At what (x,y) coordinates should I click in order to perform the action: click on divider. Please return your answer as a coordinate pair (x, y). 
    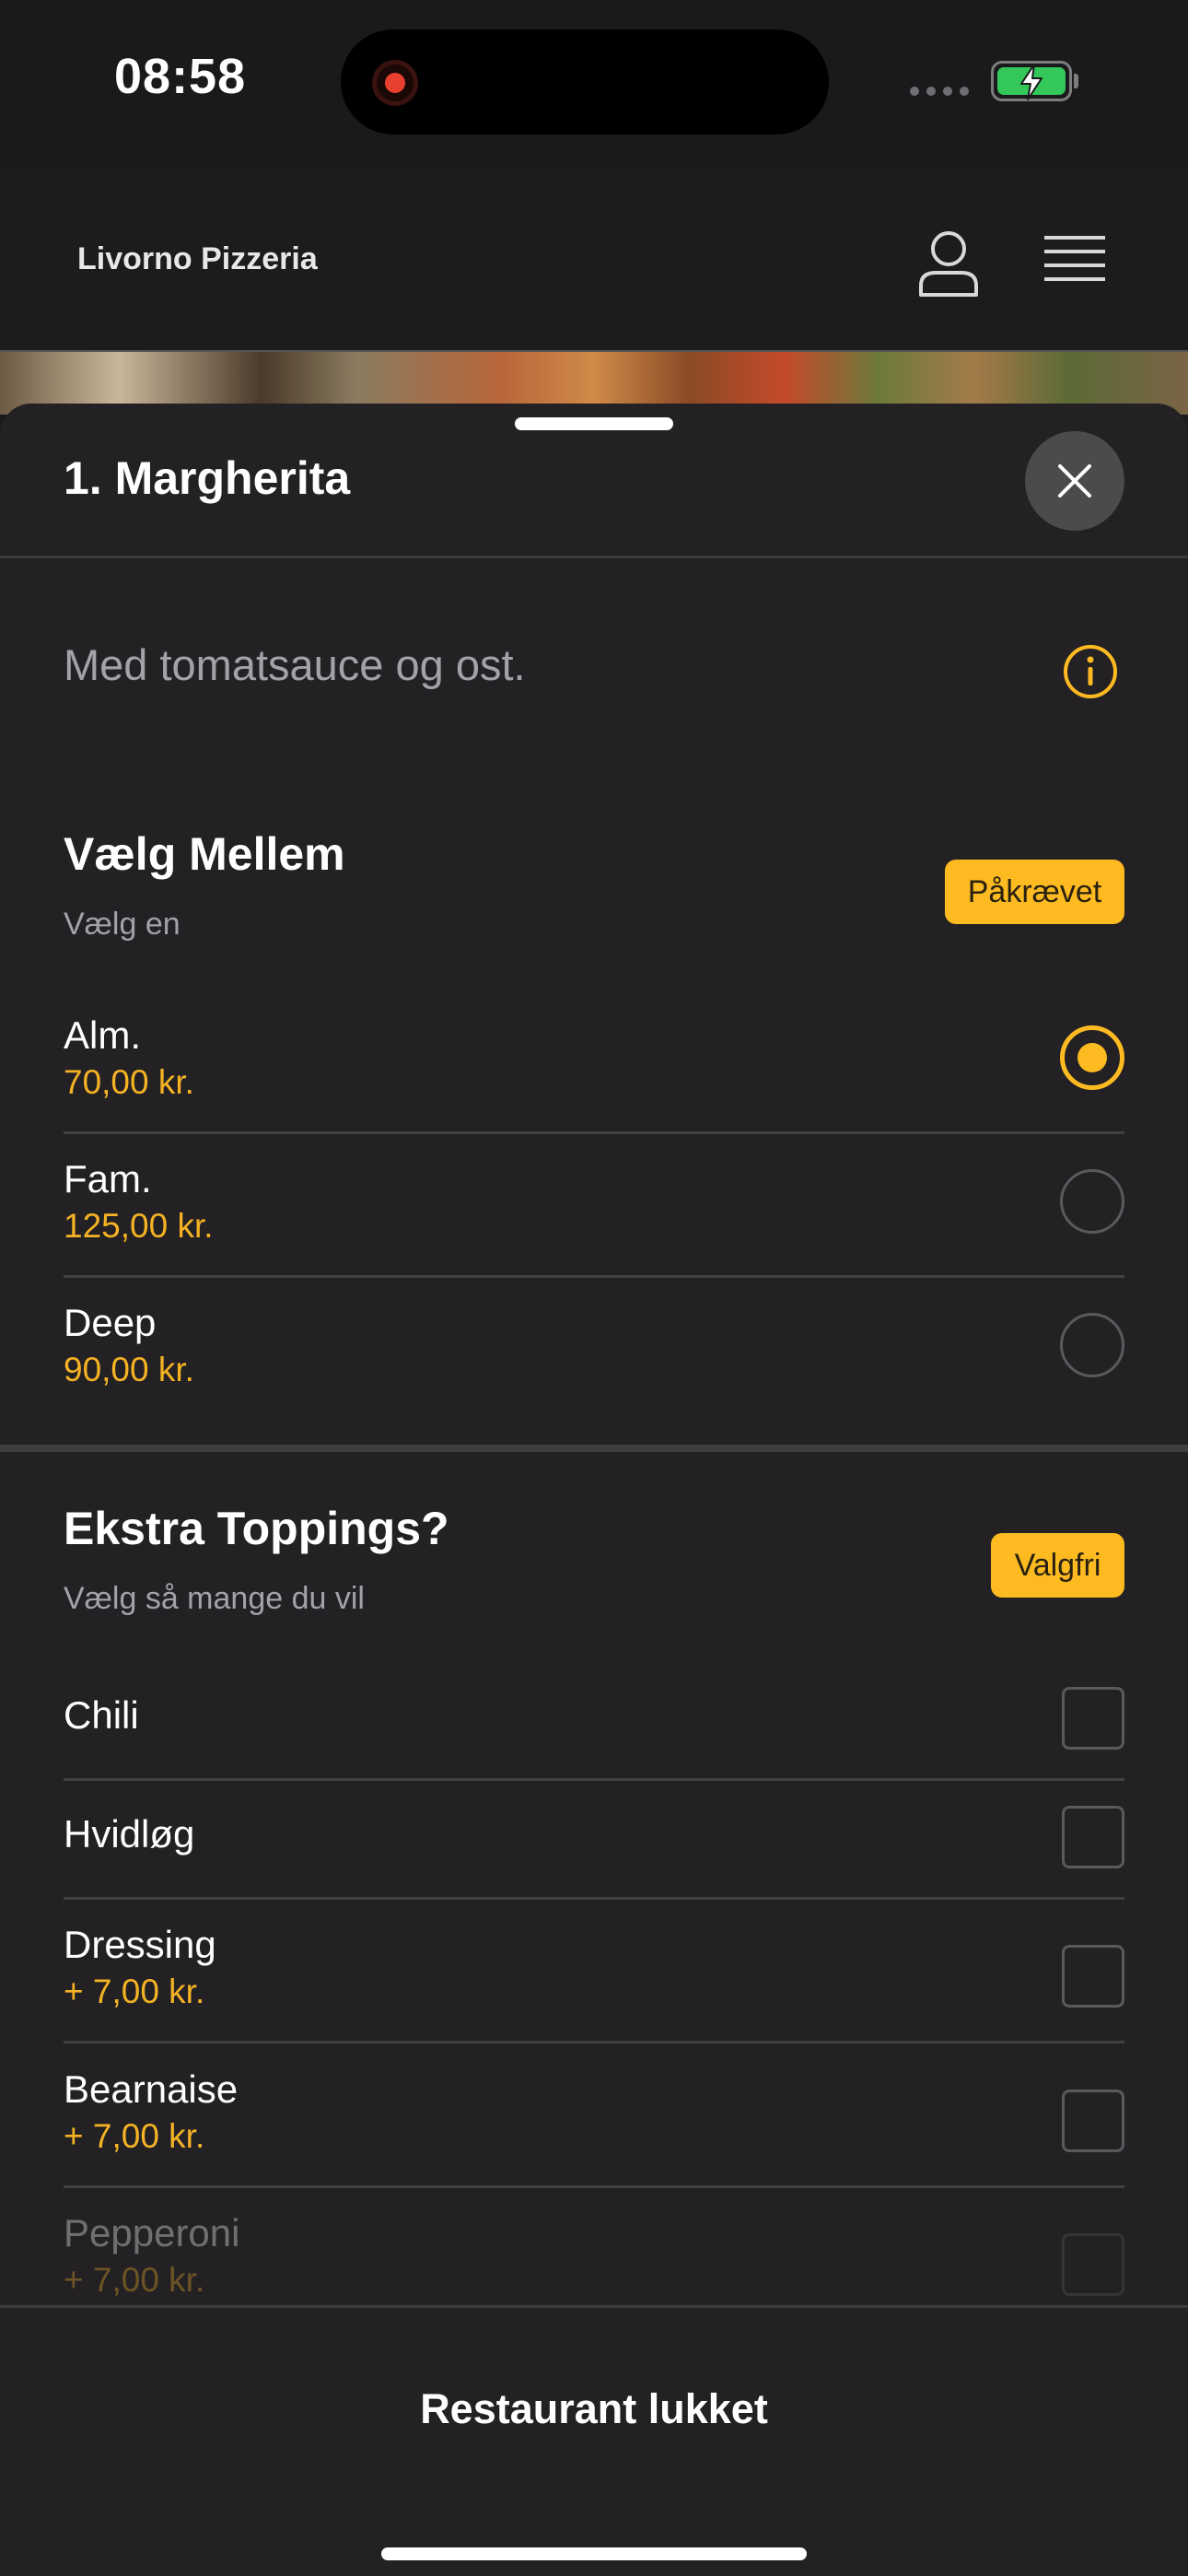
    Looking at the image, I should click on (594, 557).